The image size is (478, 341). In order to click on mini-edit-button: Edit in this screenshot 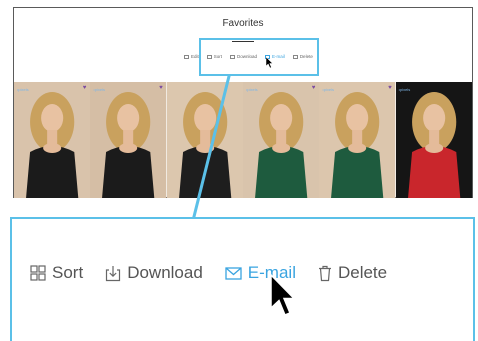, I will do `click(191, 56)`.